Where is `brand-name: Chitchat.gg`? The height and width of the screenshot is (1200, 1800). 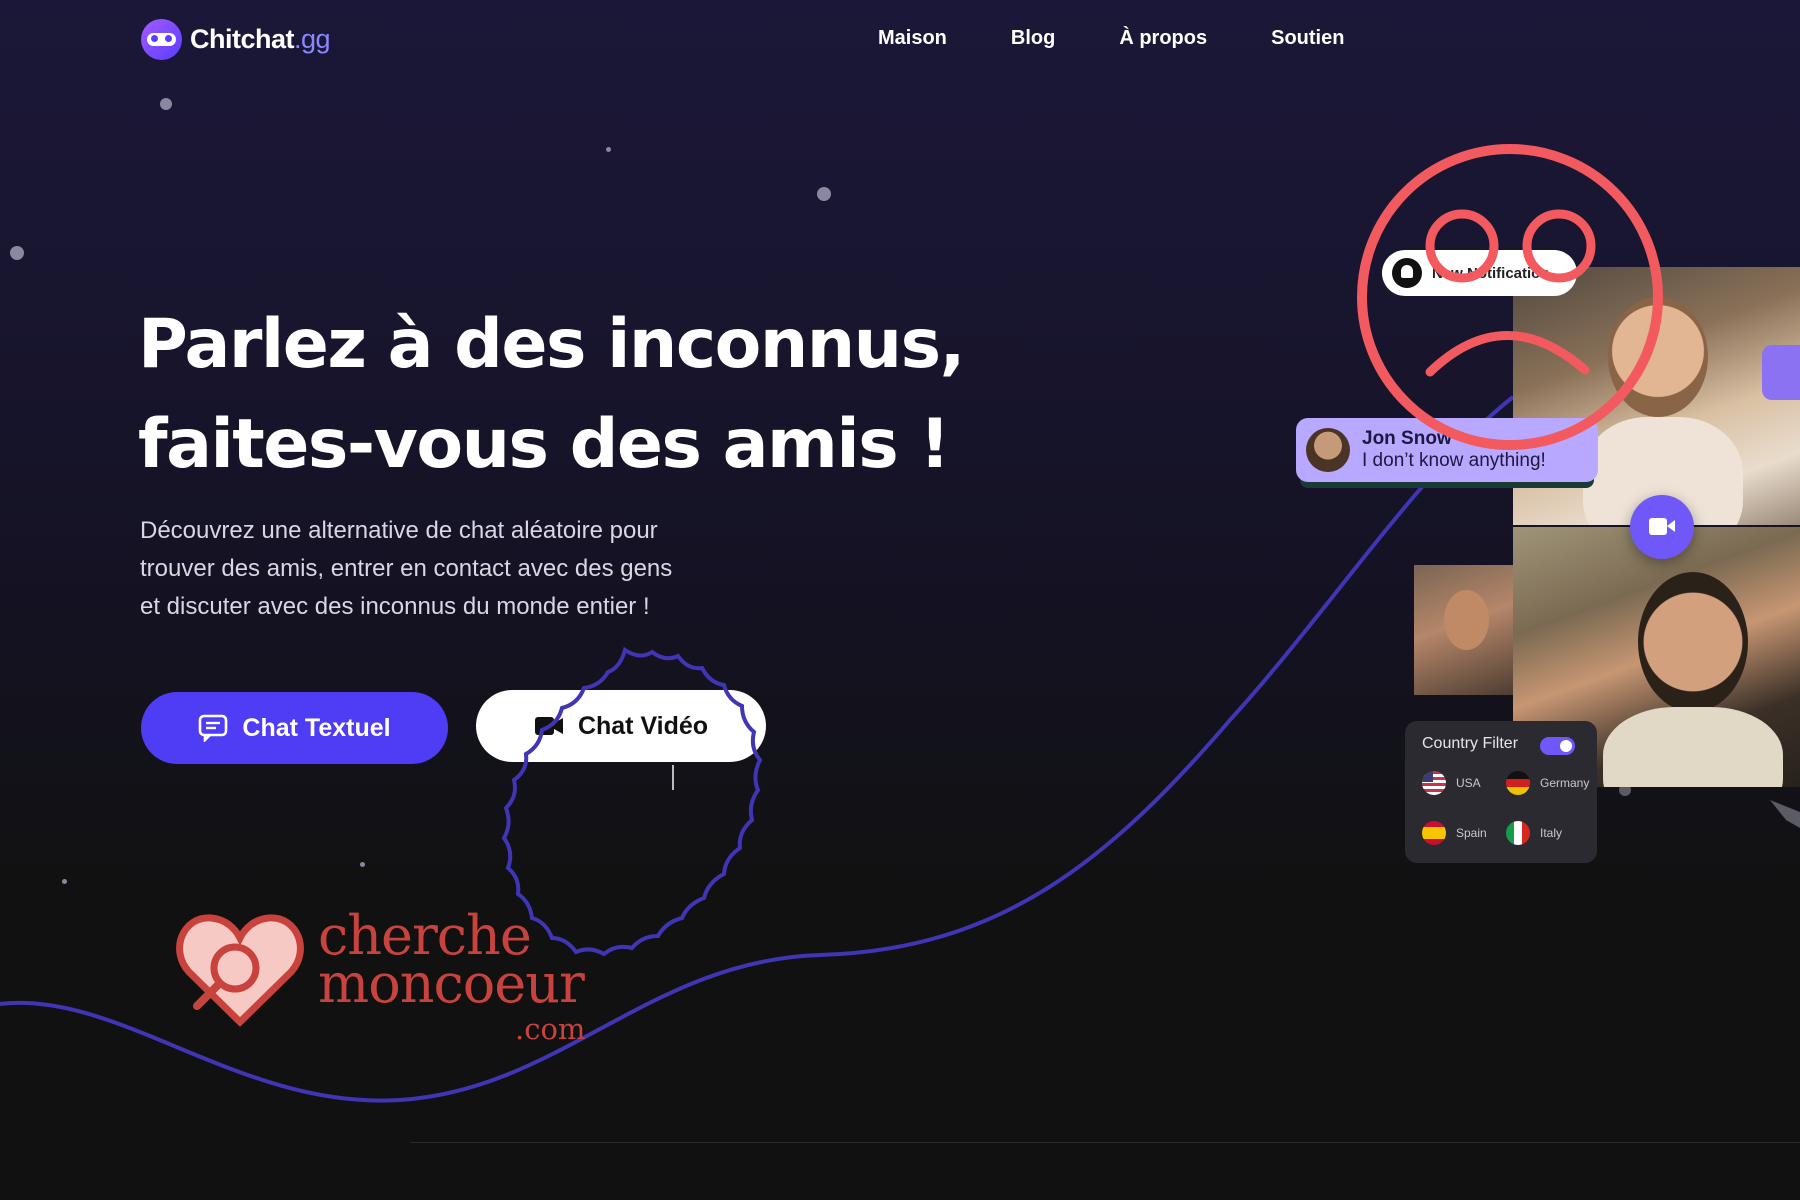 brand-name: Chitchat.gg is located at coordinates (260, 39).